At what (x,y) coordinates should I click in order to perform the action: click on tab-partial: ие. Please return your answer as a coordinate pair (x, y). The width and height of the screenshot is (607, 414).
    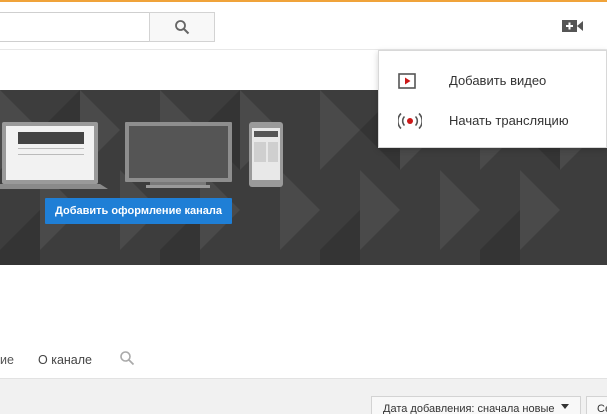
    Looking at the image, I should click on (7, 360).